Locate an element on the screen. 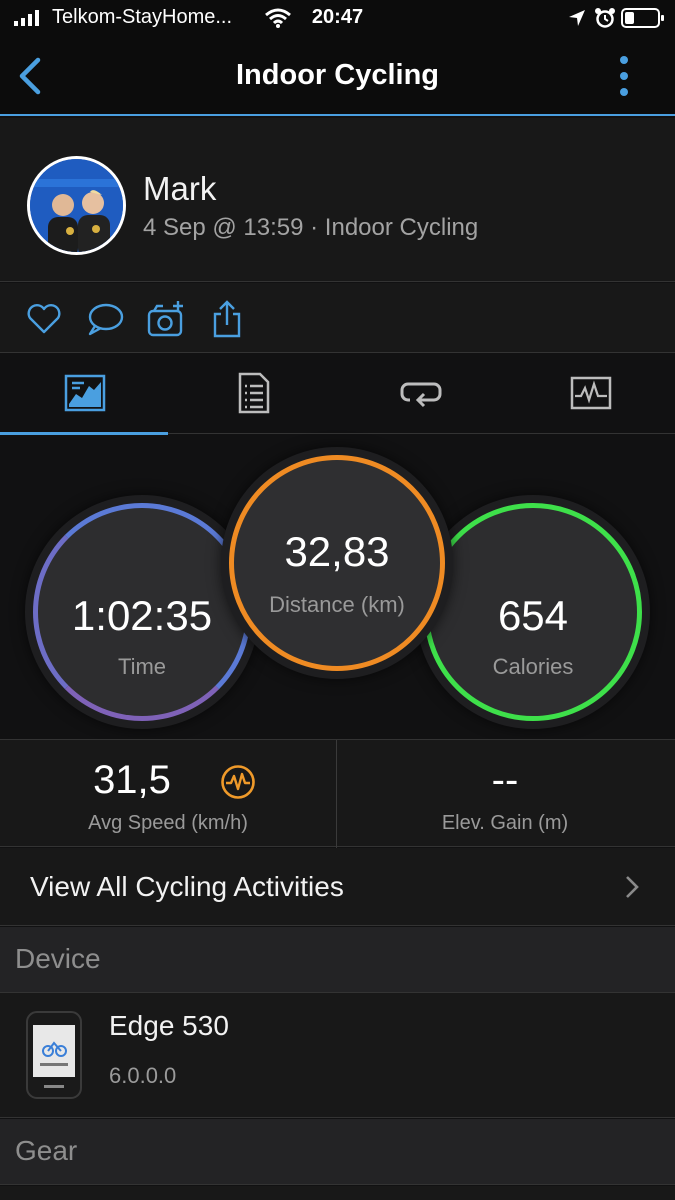 This screenshot has width=675, height=1200. page-title: Indoor Cycling is located at coordinates (337, 75).